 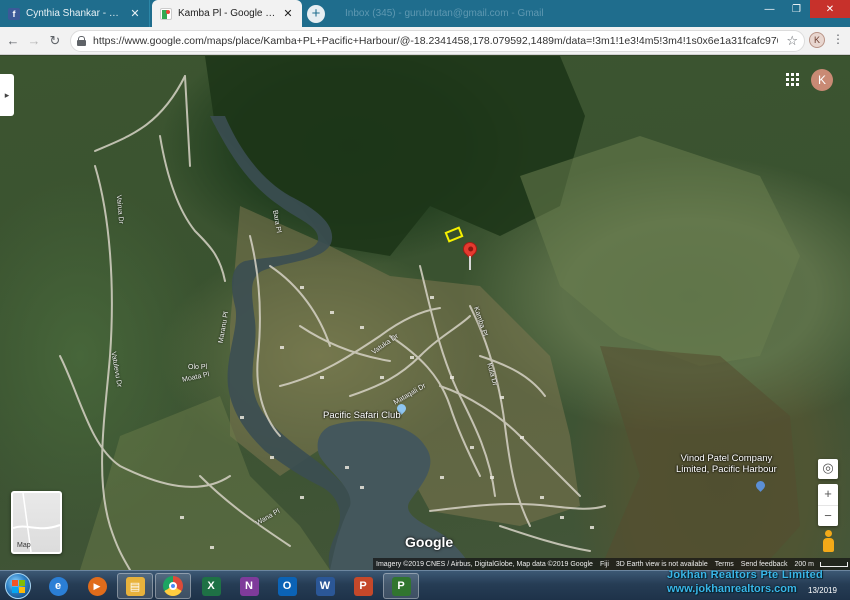 I want to click on zoom-in-button: +, so click(x=828, y=494).